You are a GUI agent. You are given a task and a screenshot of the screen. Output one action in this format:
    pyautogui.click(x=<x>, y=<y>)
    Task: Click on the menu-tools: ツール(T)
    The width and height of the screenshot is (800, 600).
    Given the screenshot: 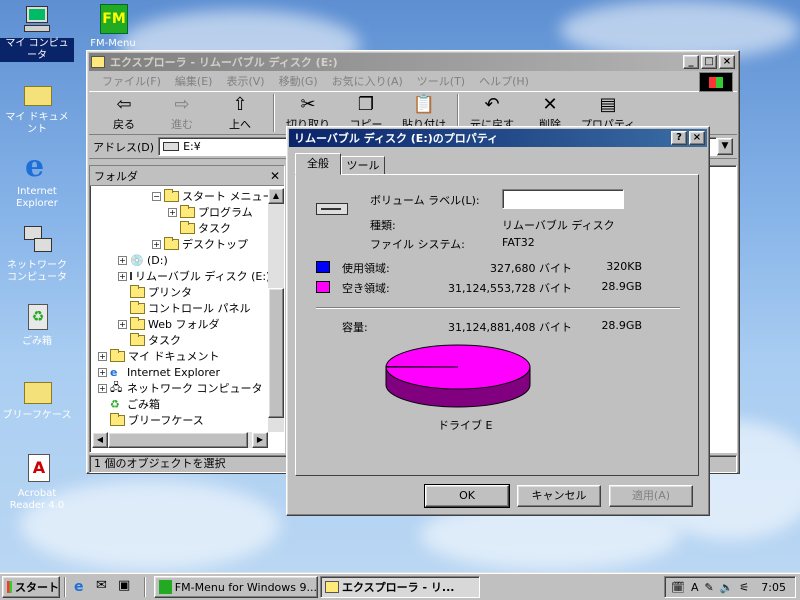 What is the action you would take?
    pyautogui.click(x=441, y=81)
    